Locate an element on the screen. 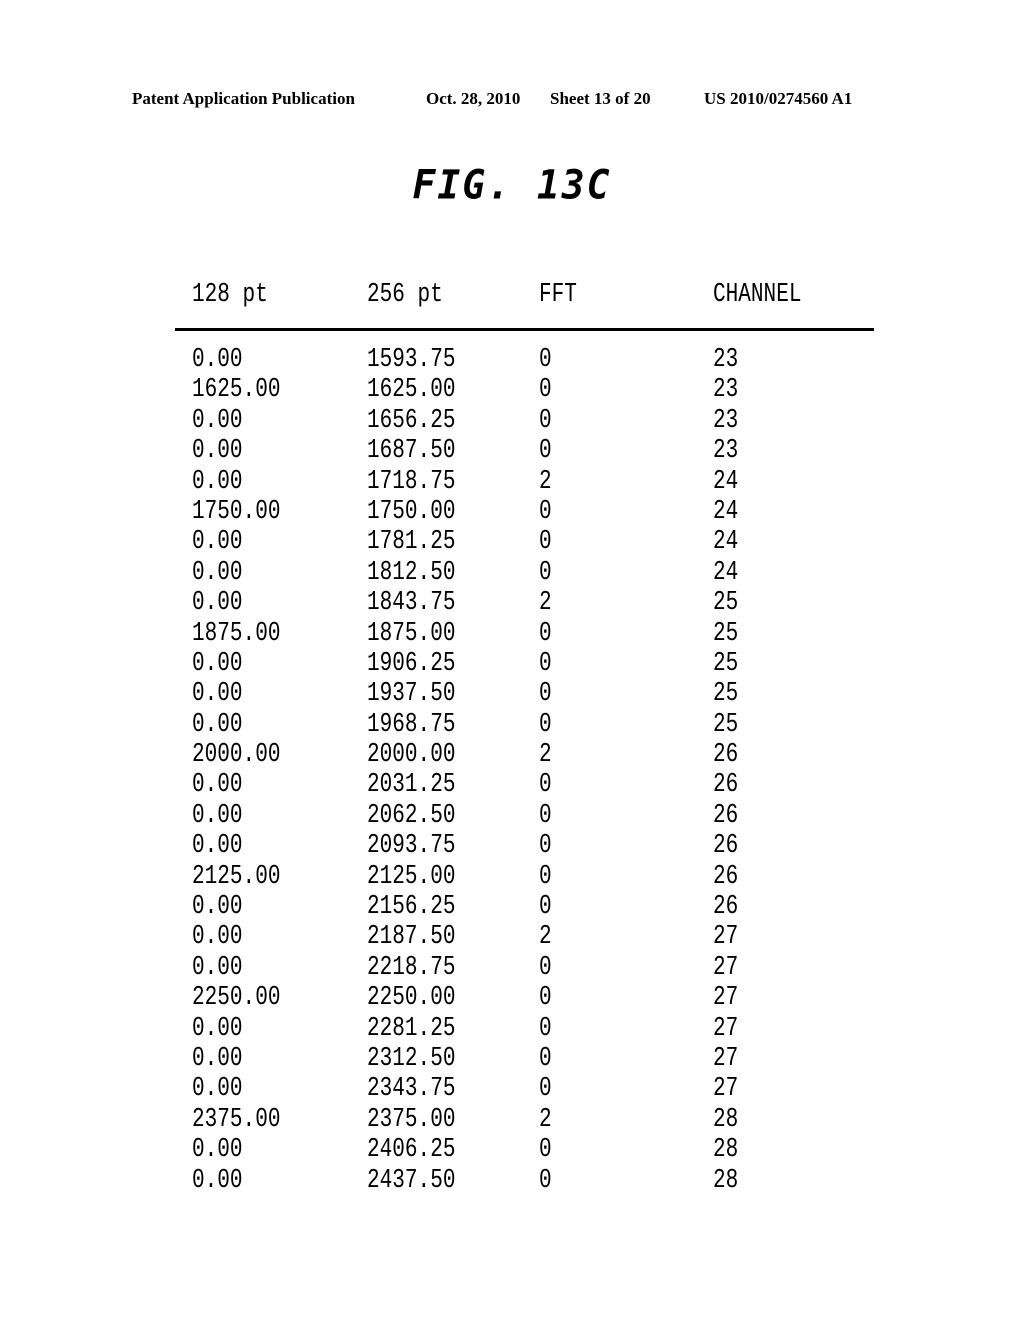 The width and height of the screenshot is (1024, 1320). cell-256pt: 1781.25 is located at coordinates (411, 542).